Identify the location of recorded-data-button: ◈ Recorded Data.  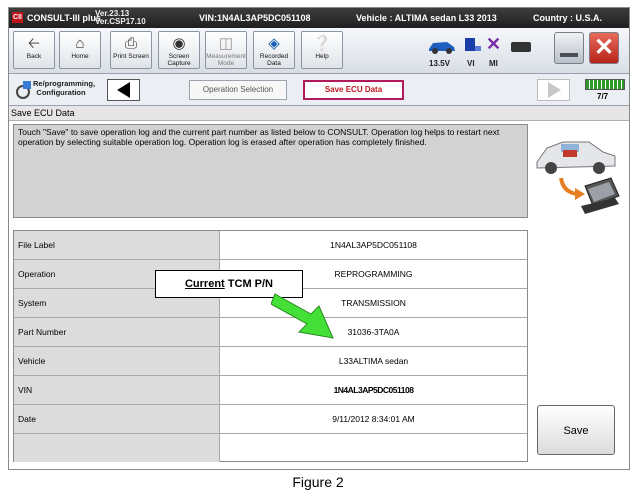
(274, 50).